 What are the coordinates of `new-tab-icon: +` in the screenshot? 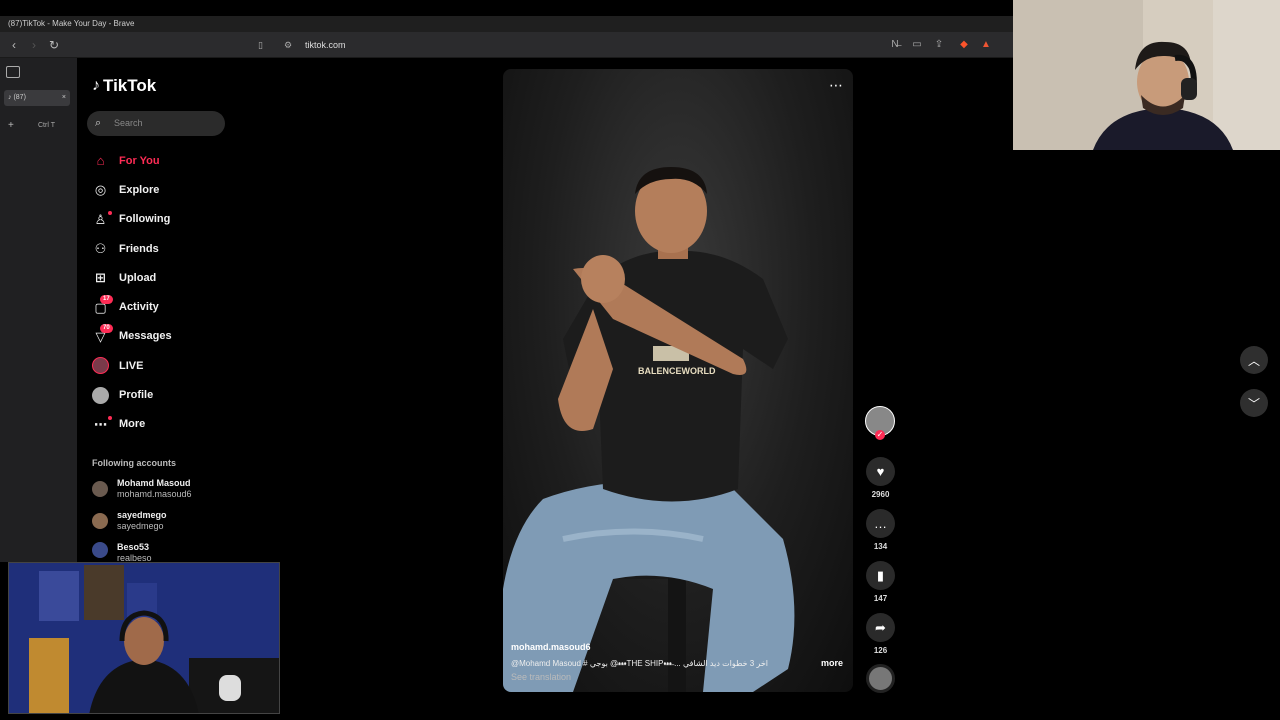 It's located at (11, 125).